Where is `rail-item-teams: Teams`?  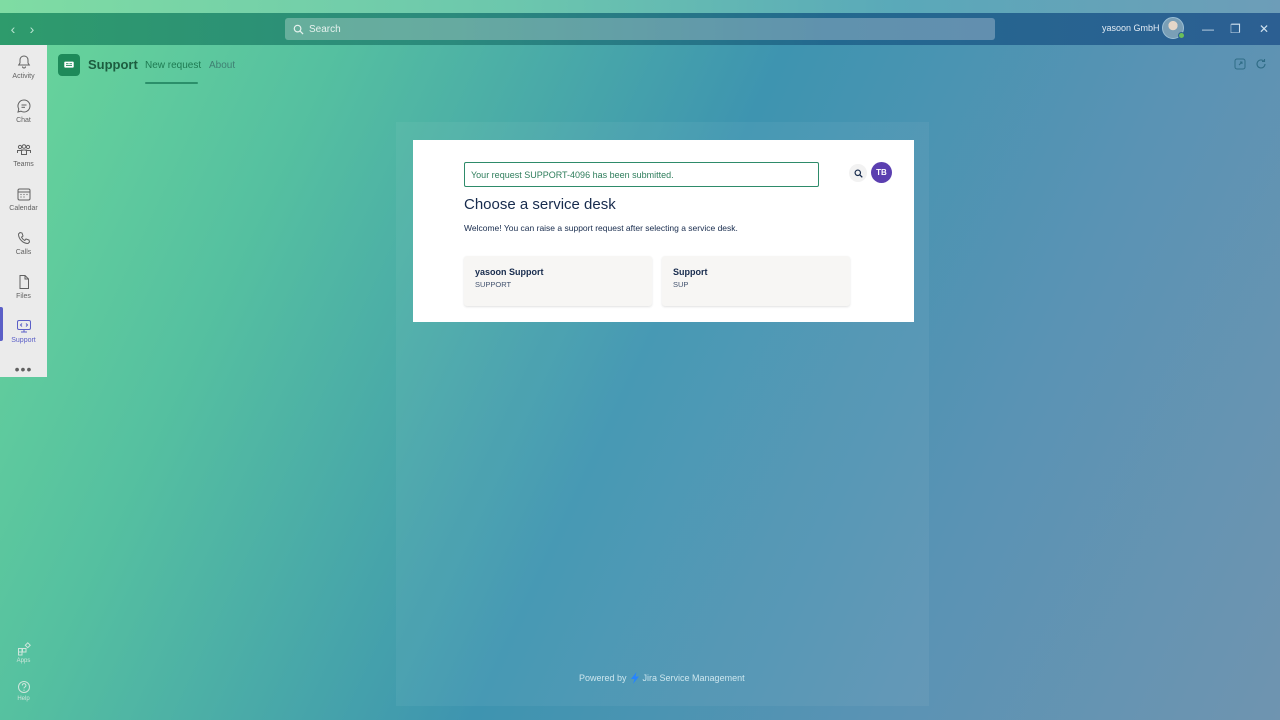 rail-item-teams: Teams is located at coordinates (23, 155).